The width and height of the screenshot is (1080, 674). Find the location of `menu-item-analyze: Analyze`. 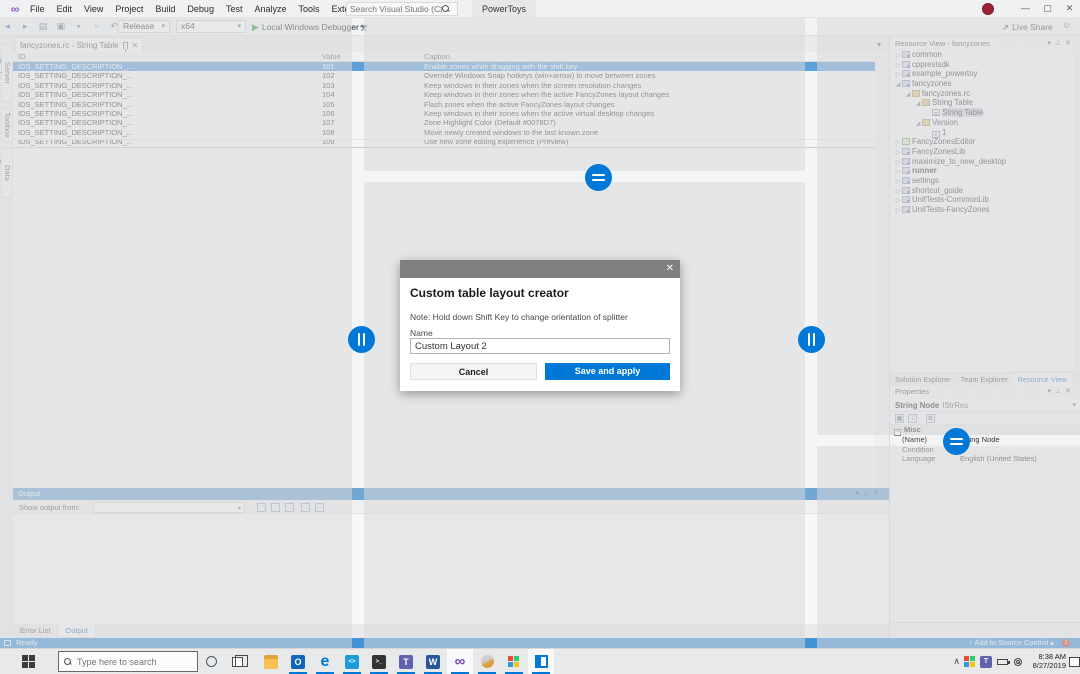

menu-item-analyze: Analyze is located at coordinates (270, 9).